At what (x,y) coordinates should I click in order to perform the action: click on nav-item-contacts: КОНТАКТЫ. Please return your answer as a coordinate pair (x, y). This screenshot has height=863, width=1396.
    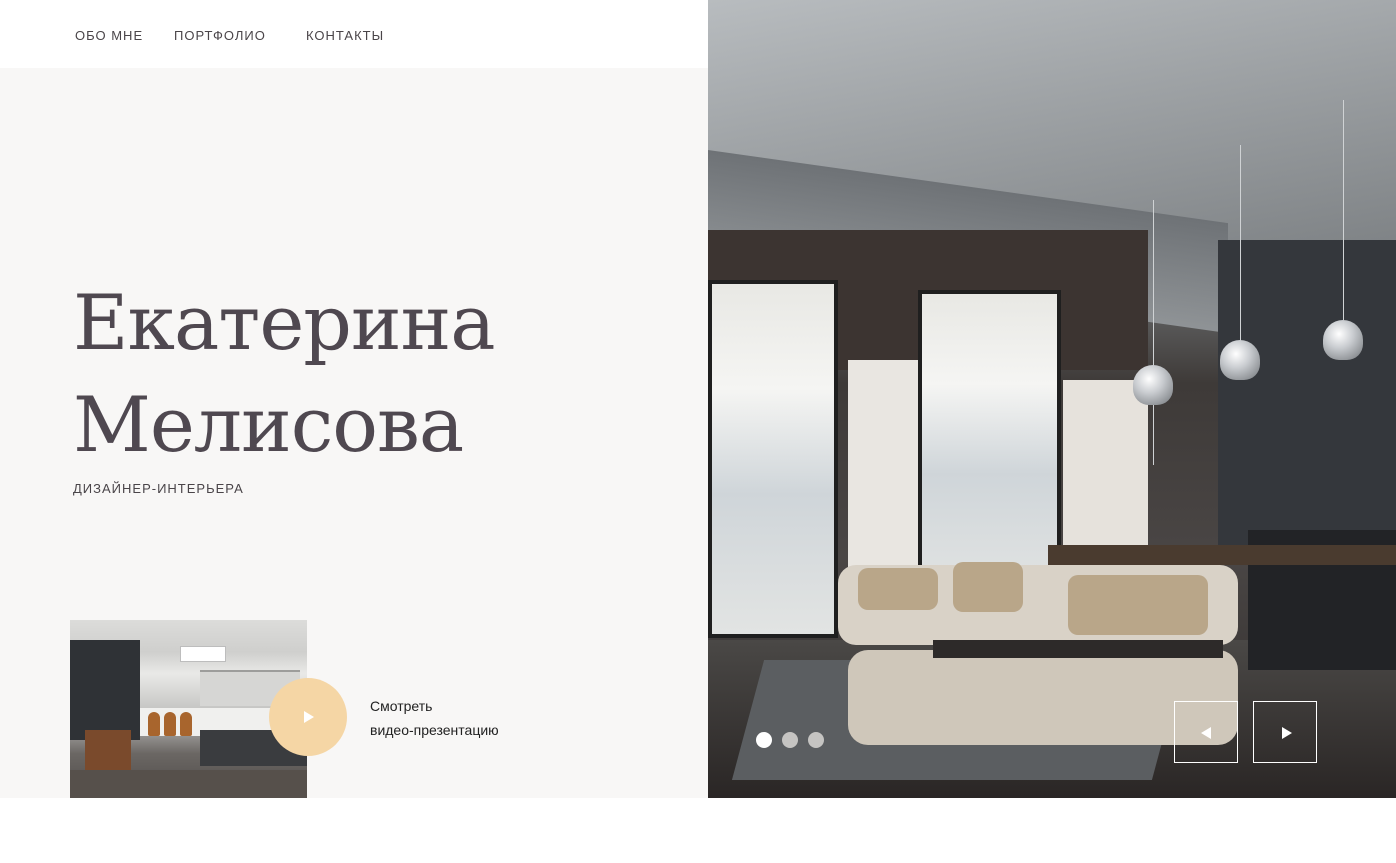
    Looking at the image, I should click on (345, 35).